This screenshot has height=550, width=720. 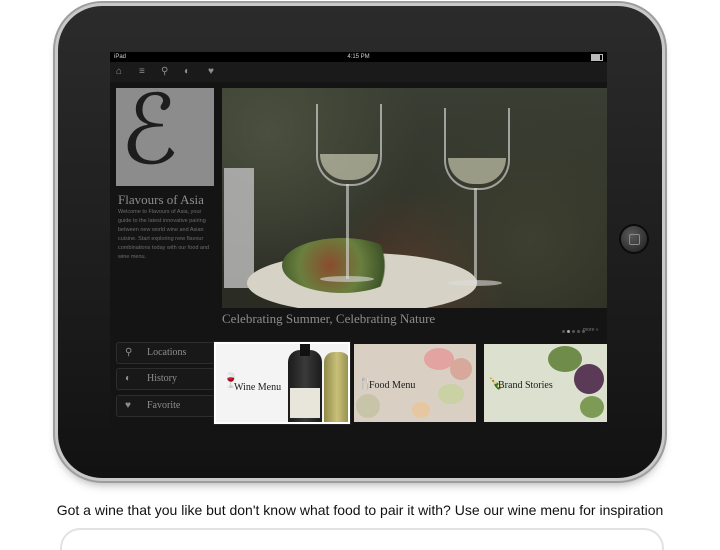 I want to click on top-nav: ⌂ ≡ ⚲ ◐ ♥, so click(x=358, y=72).